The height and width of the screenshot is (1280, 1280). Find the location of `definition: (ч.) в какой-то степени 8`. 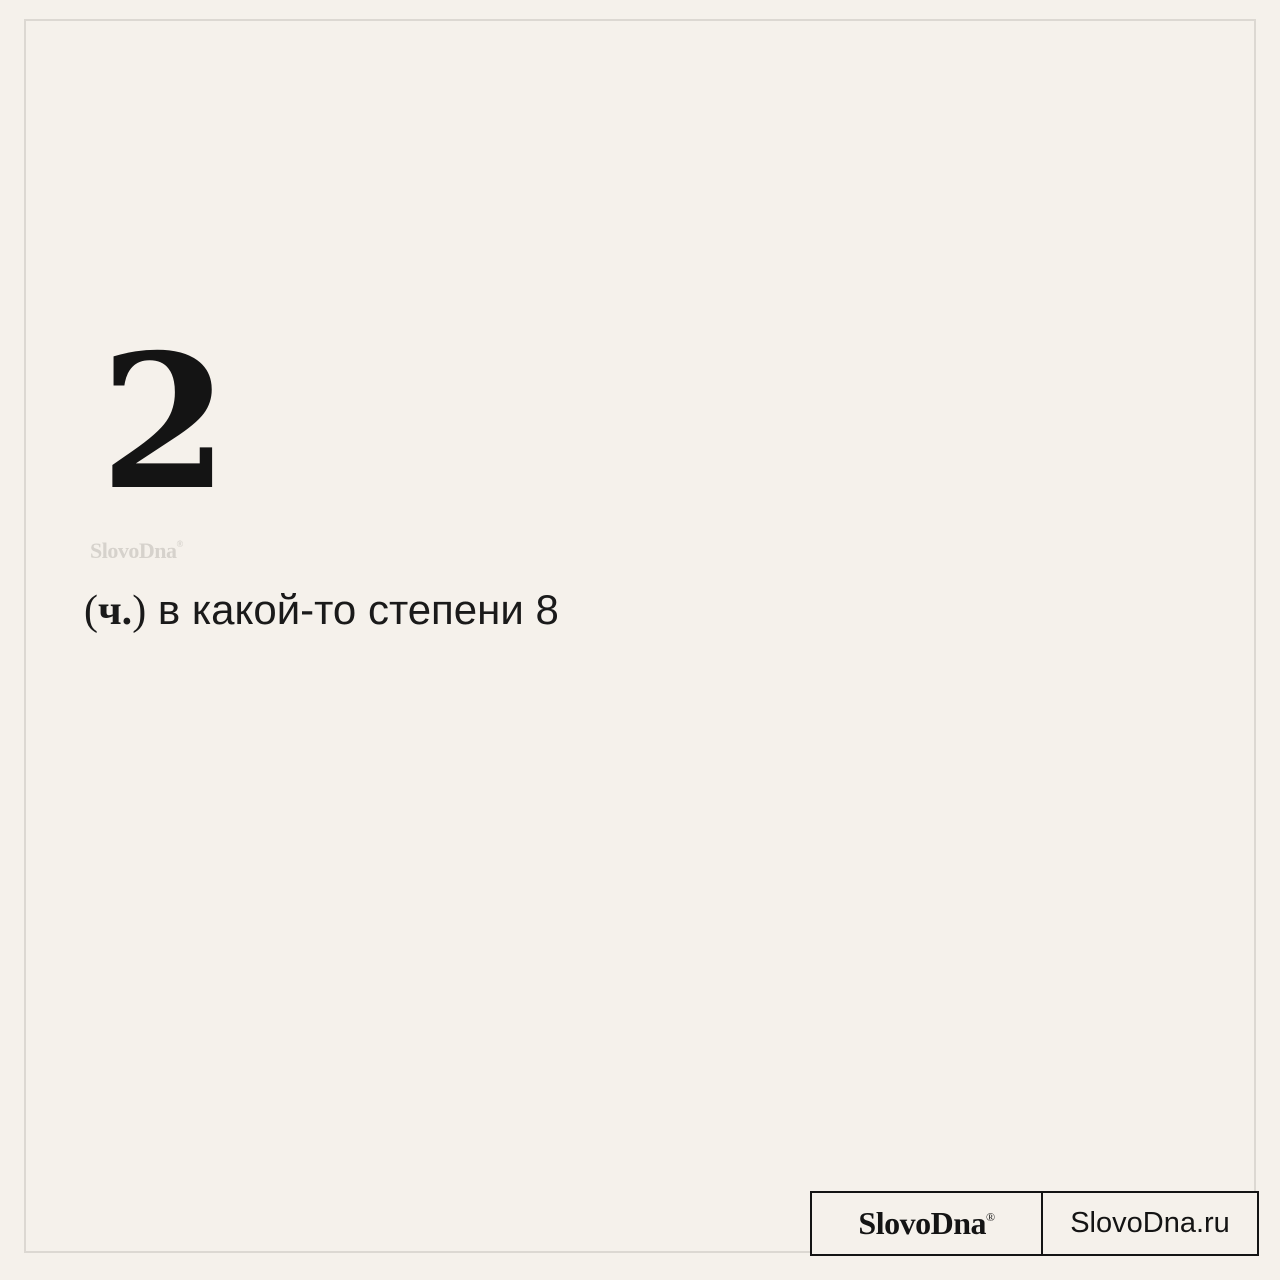

definition: (ч.) в какой-то степени 8 is located at coordinates (321, 610).